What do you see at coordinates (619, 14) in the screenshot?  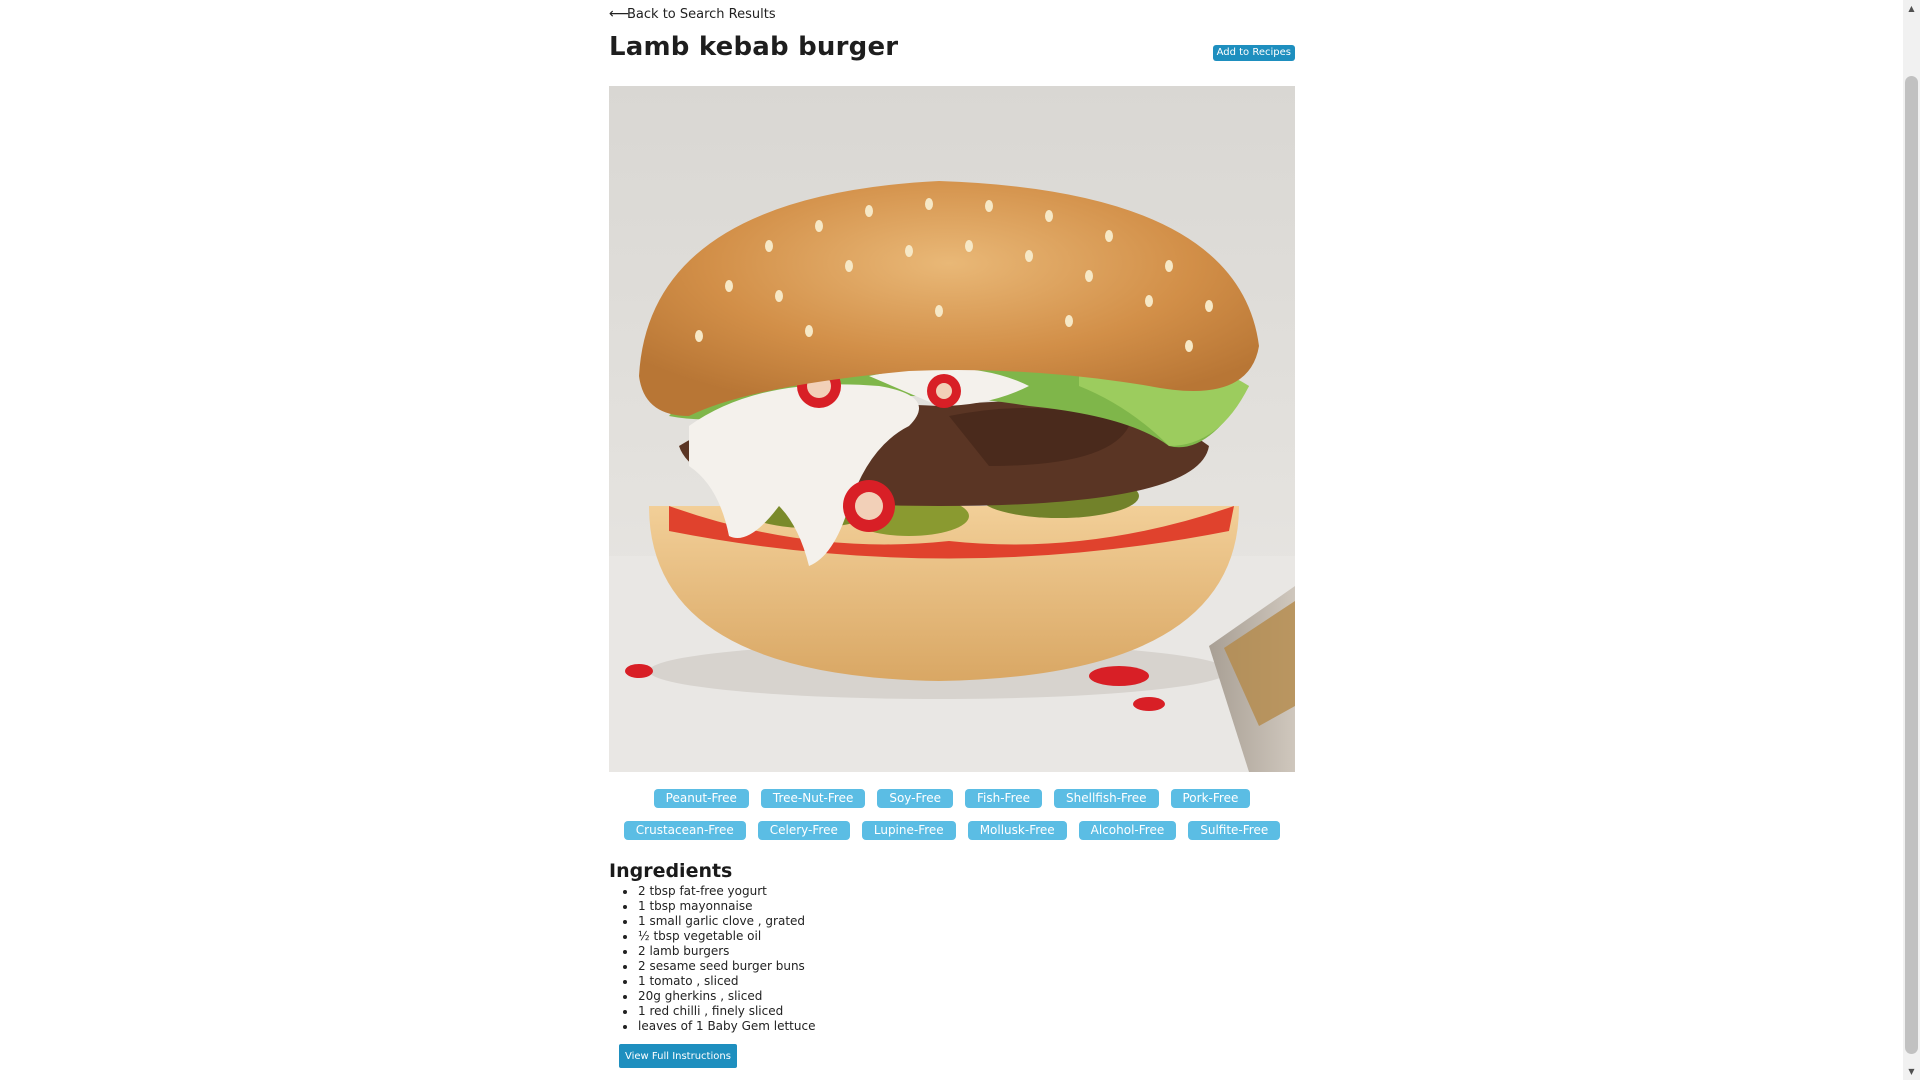 I see `arrow-left-icon: ⟵` at bounding box center [619, 14].